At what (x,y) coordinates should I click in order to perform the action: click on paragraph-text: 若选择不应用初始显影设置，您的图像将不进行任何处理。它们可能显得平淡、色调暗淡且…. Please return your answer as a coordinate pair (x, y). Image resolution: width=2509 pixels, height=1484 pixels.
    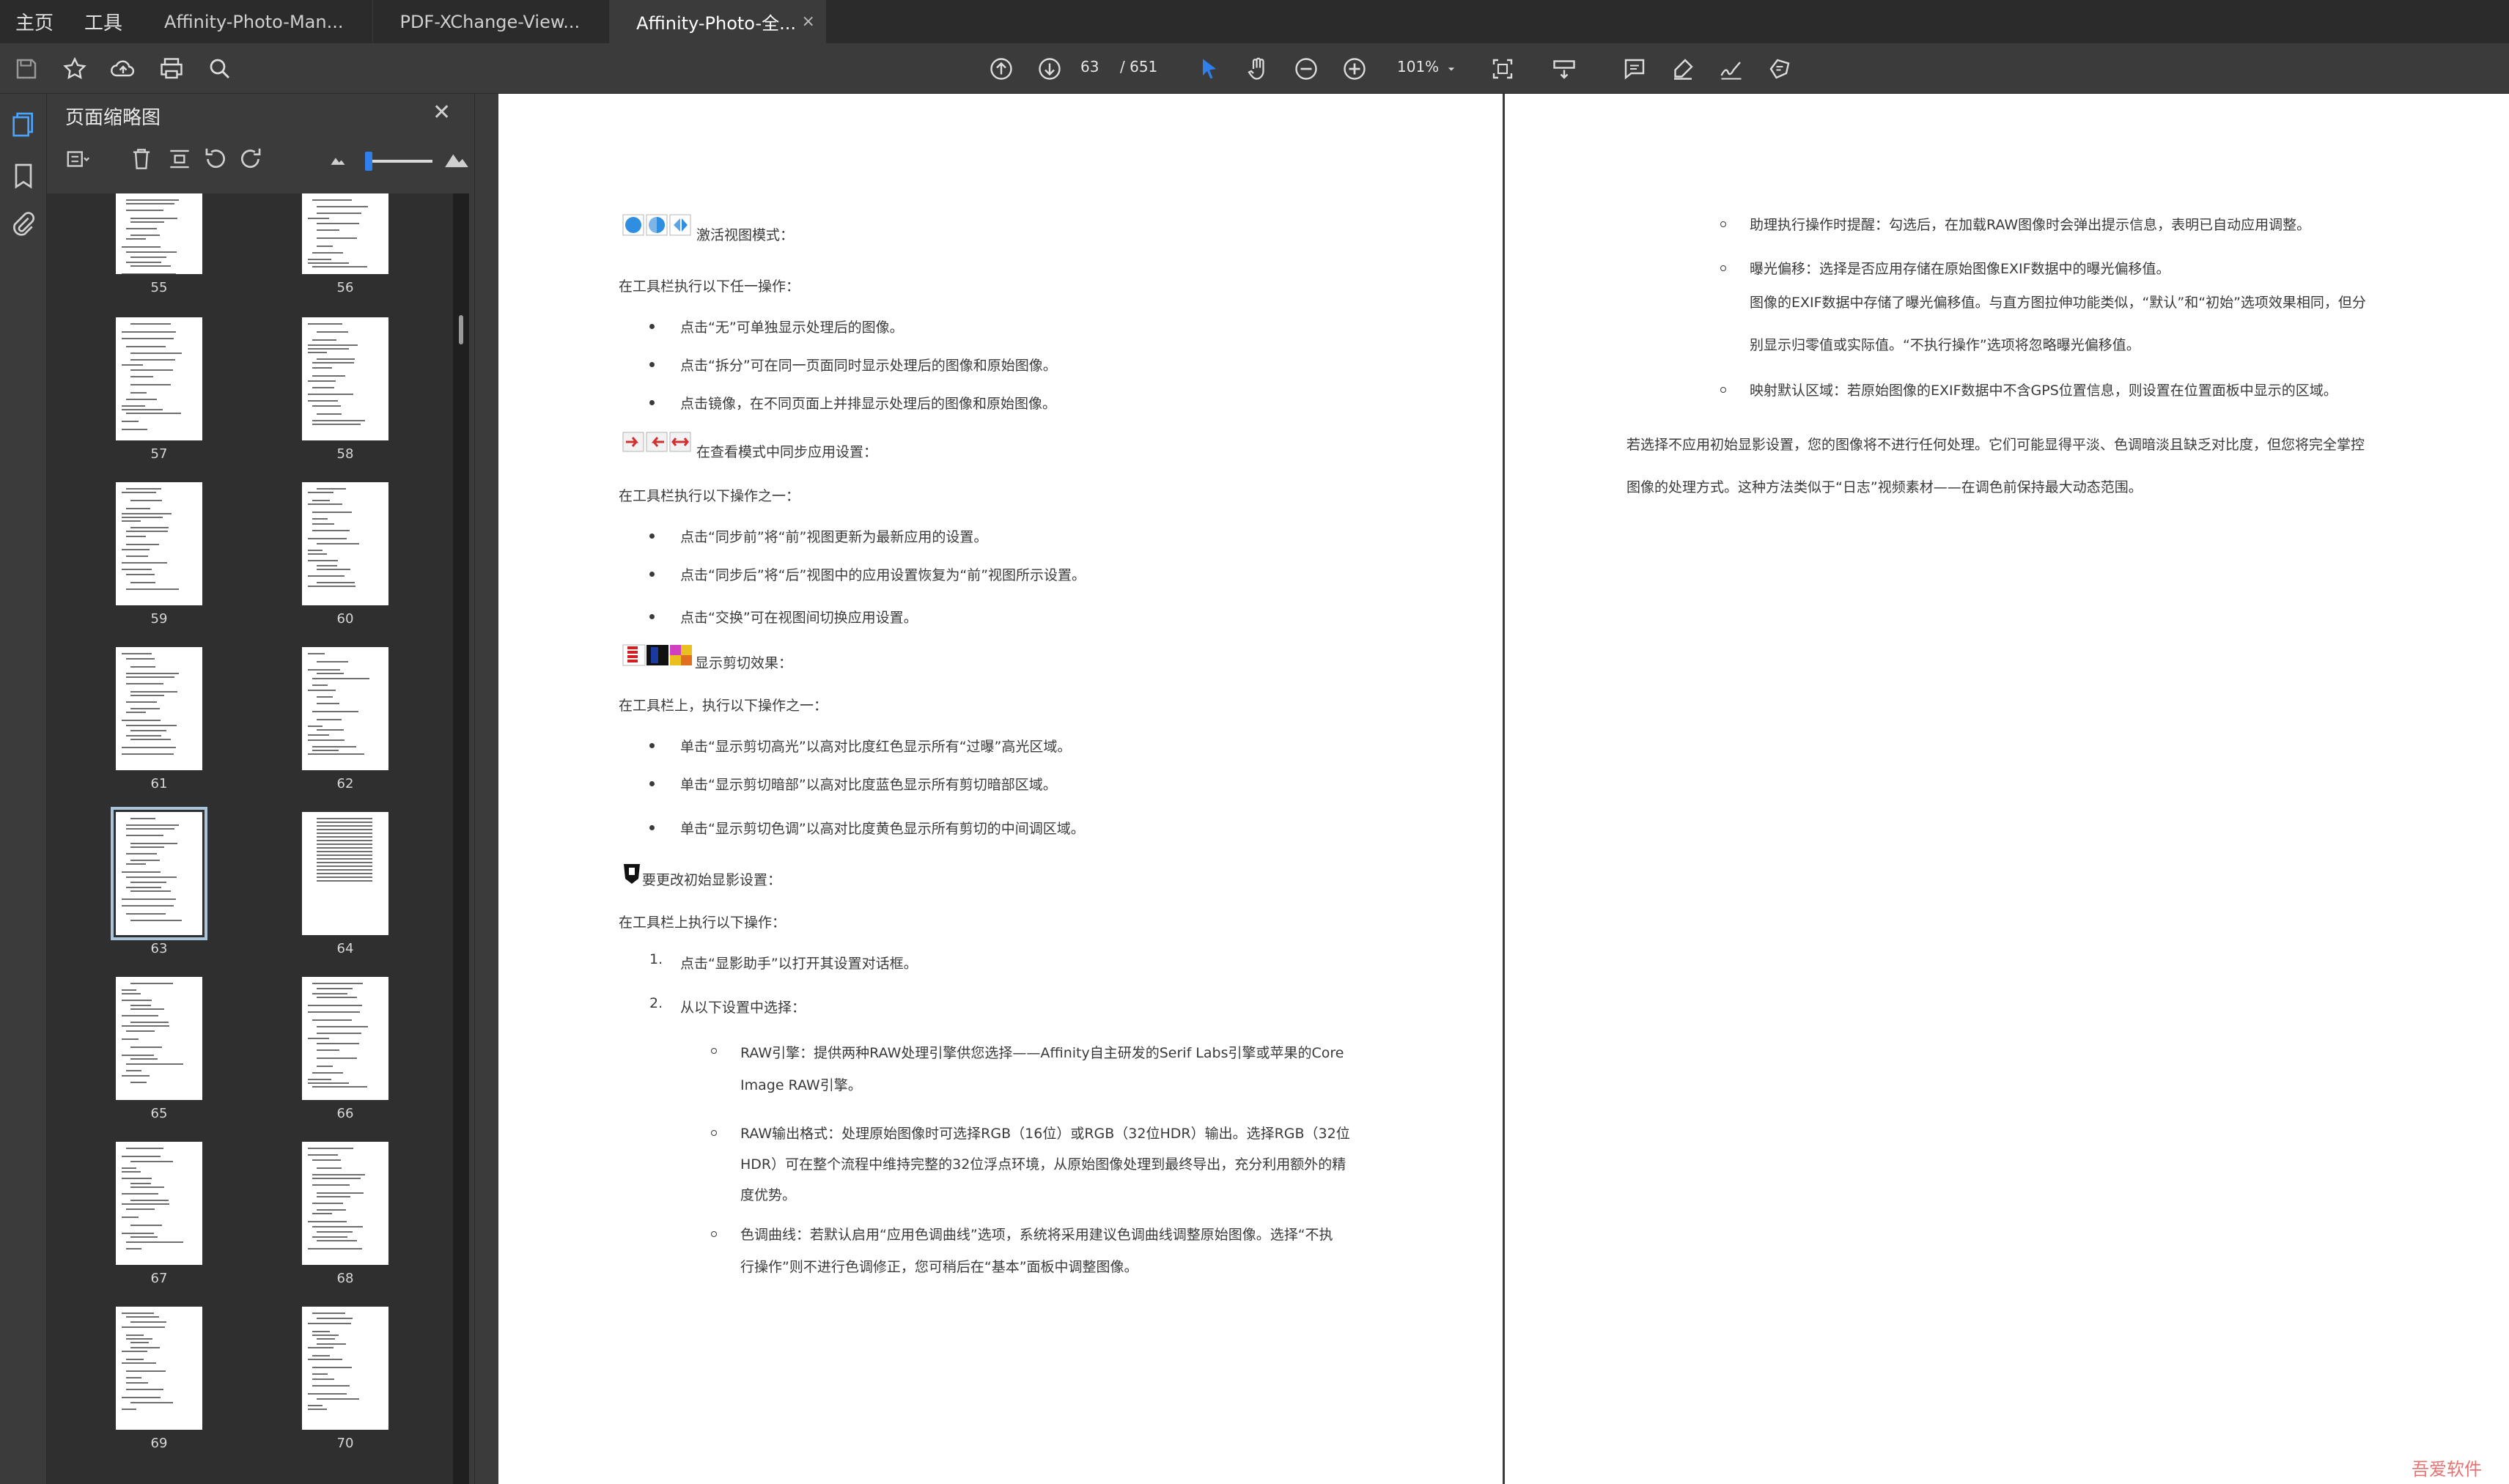
    Looking at the image, I should click on (1995, 445).